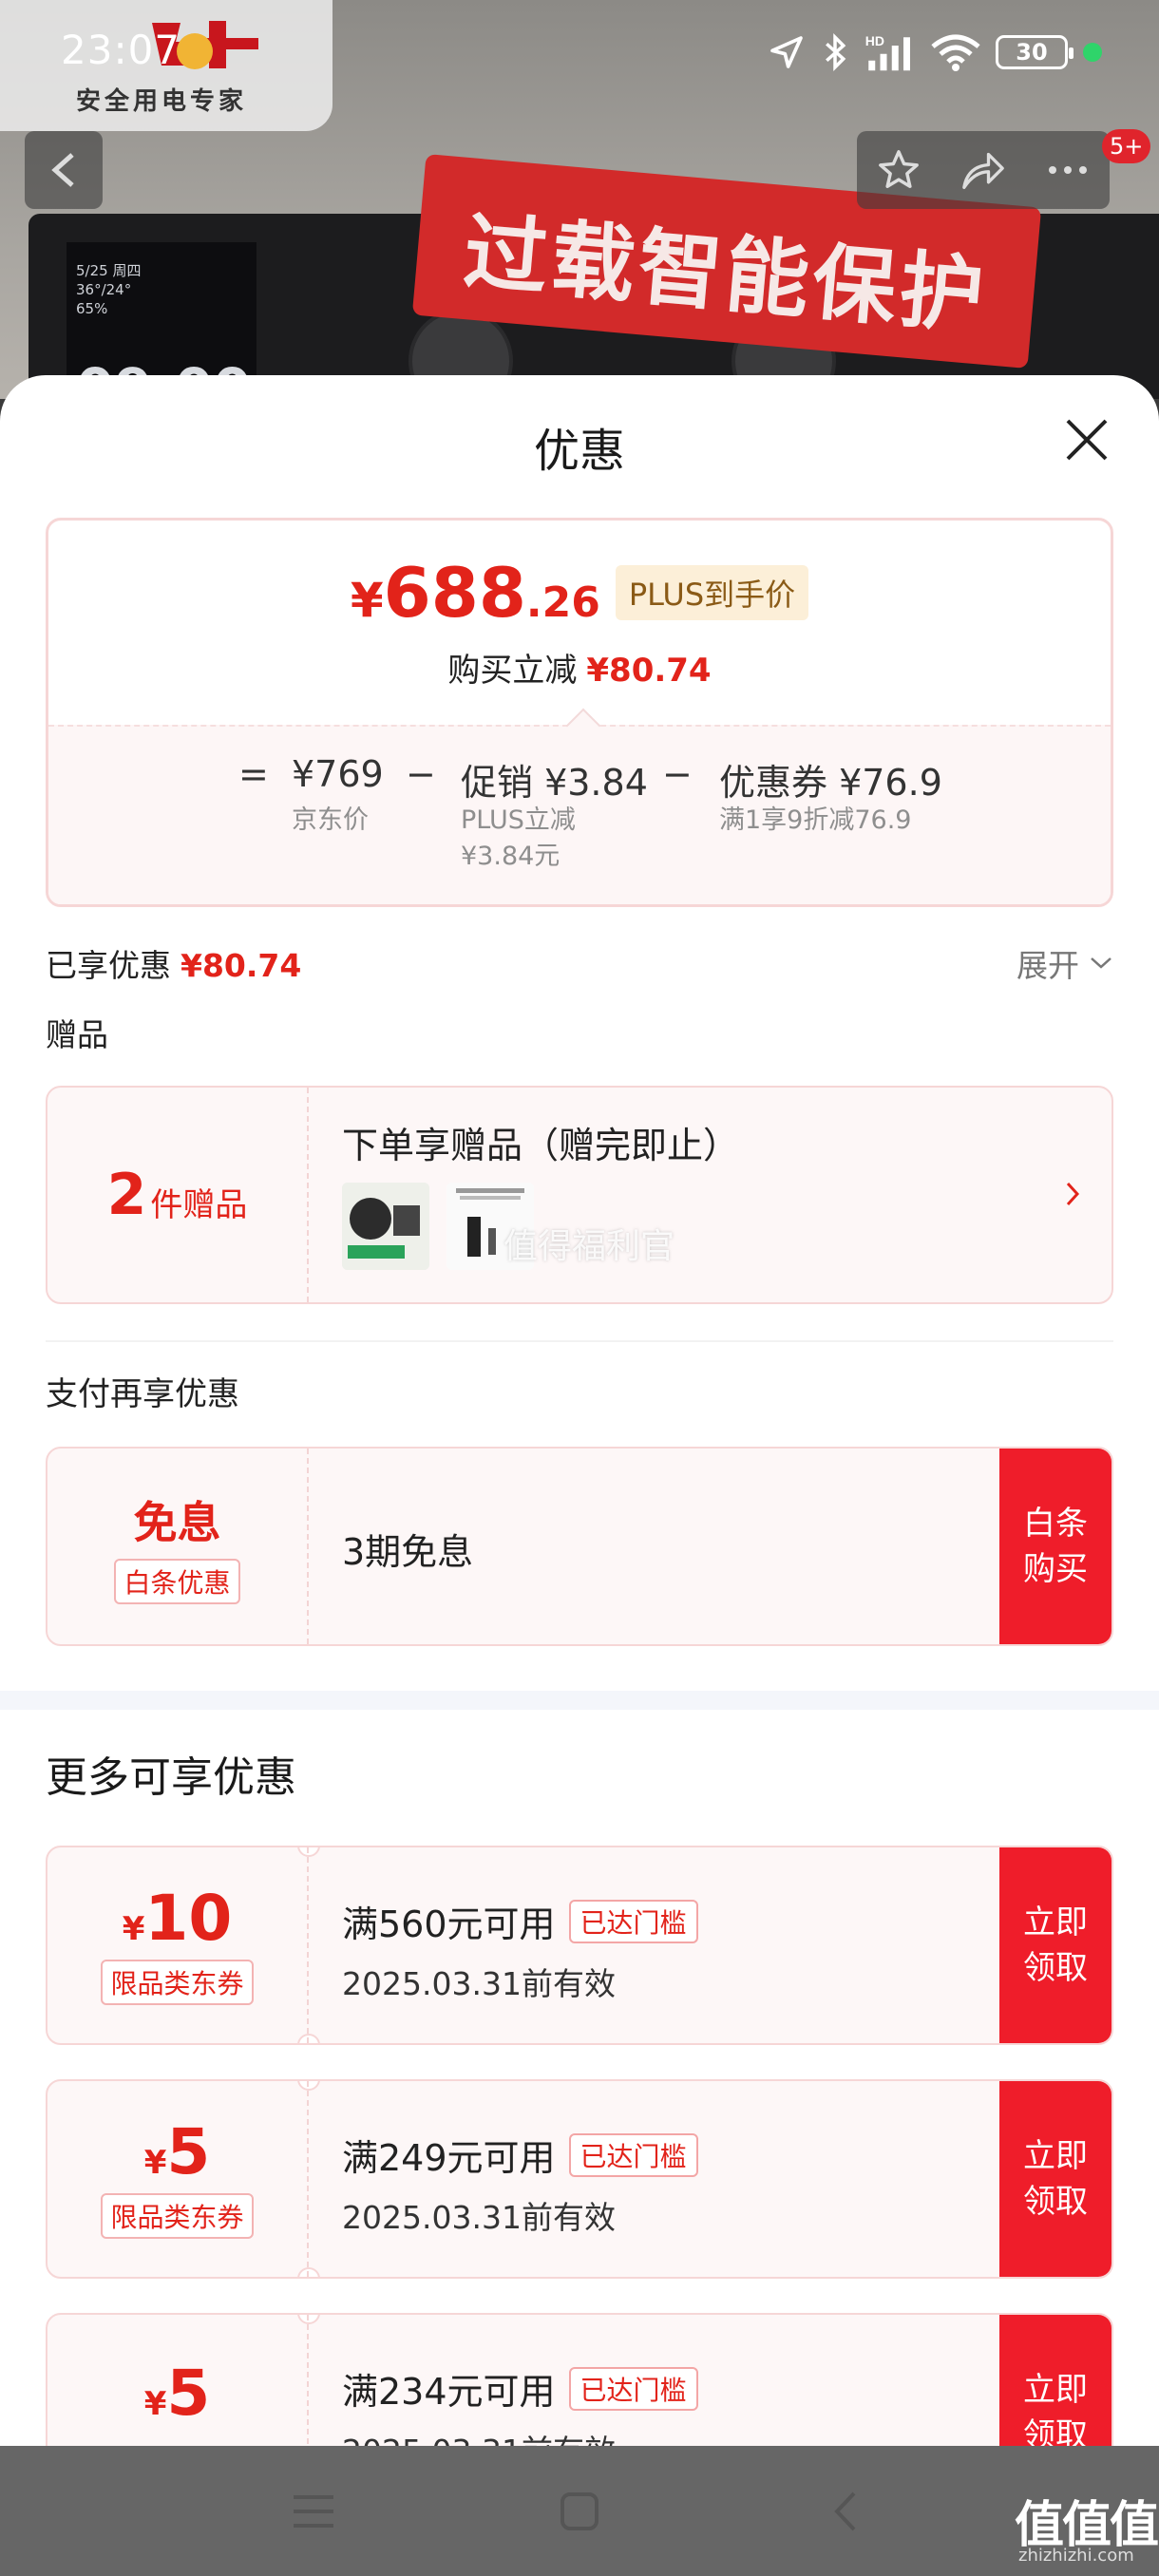  Describe the element at coordinates (121, 50) in the screenshot. I see `status-time: 23:07` at that location.